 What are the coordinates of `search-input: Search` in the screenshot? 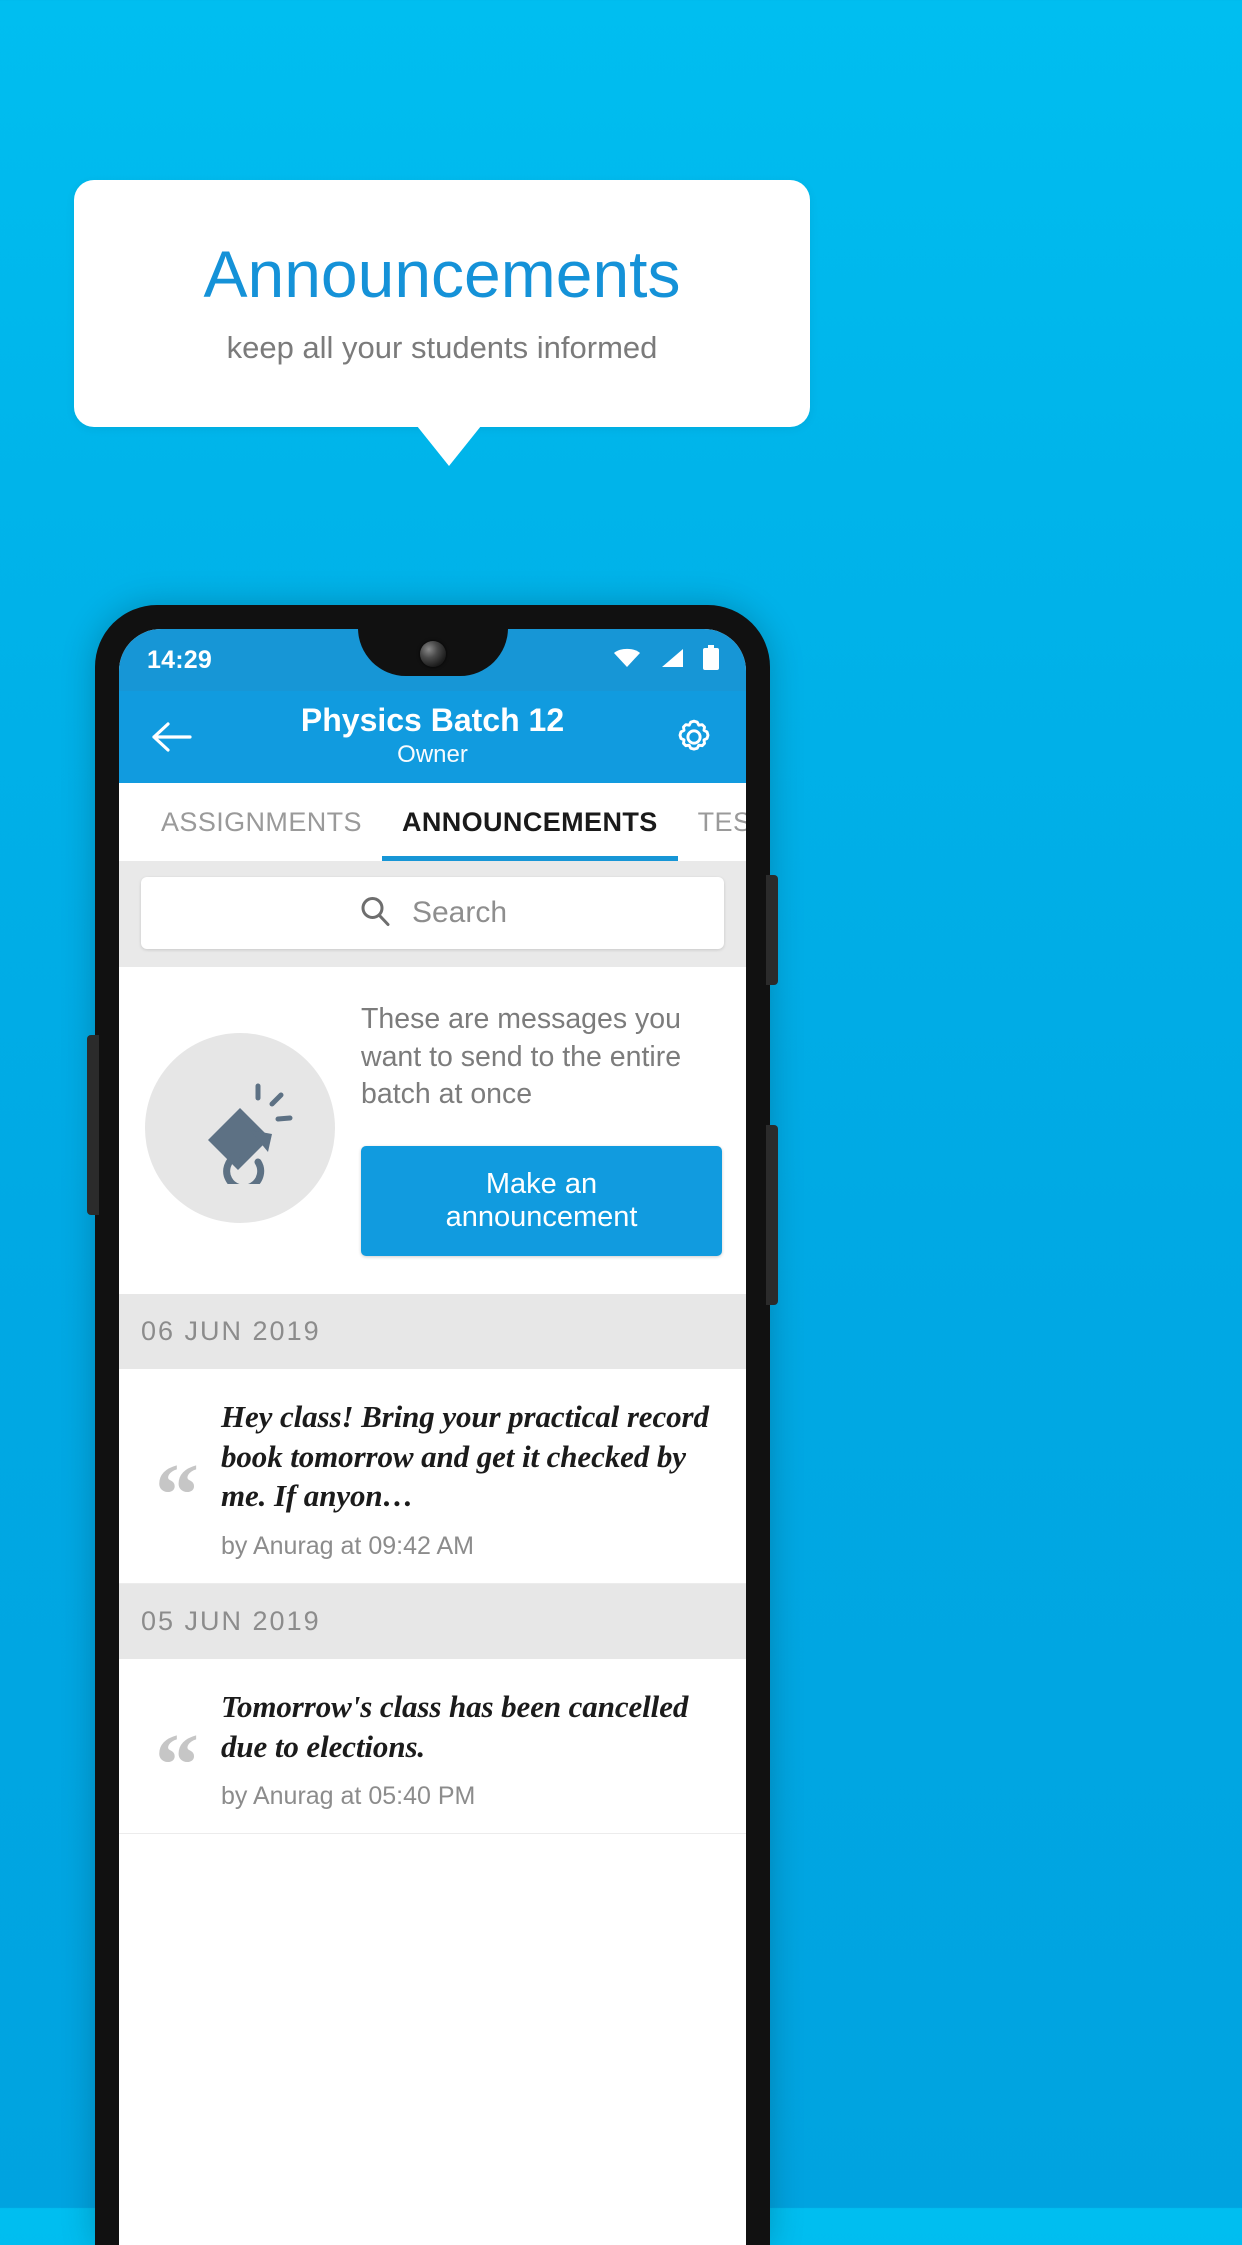 It's located at (432, 913).